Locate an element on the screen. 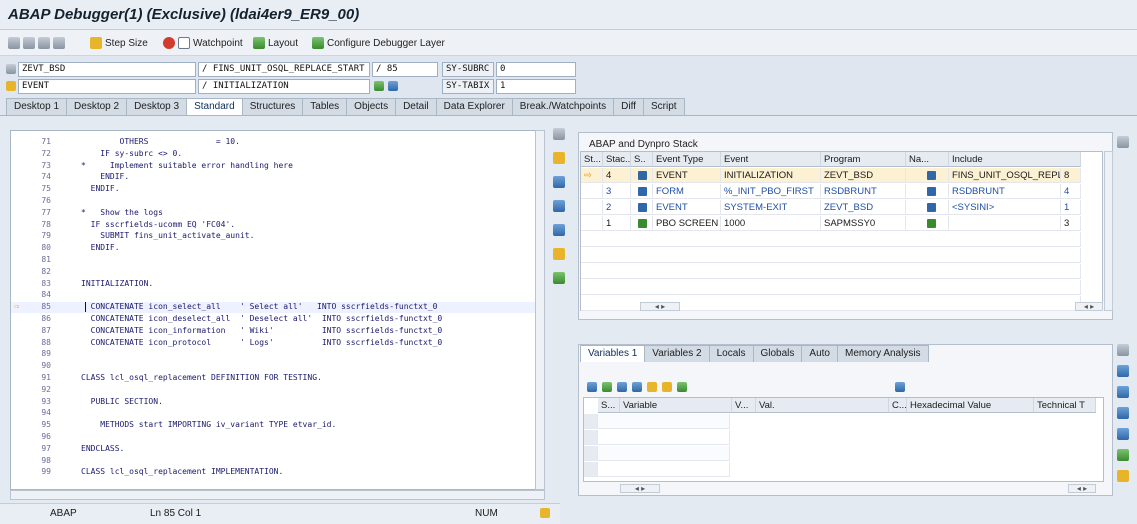 The image size is (1137, 524). stack-column-header: S.. is located at coordinates (642, 159).